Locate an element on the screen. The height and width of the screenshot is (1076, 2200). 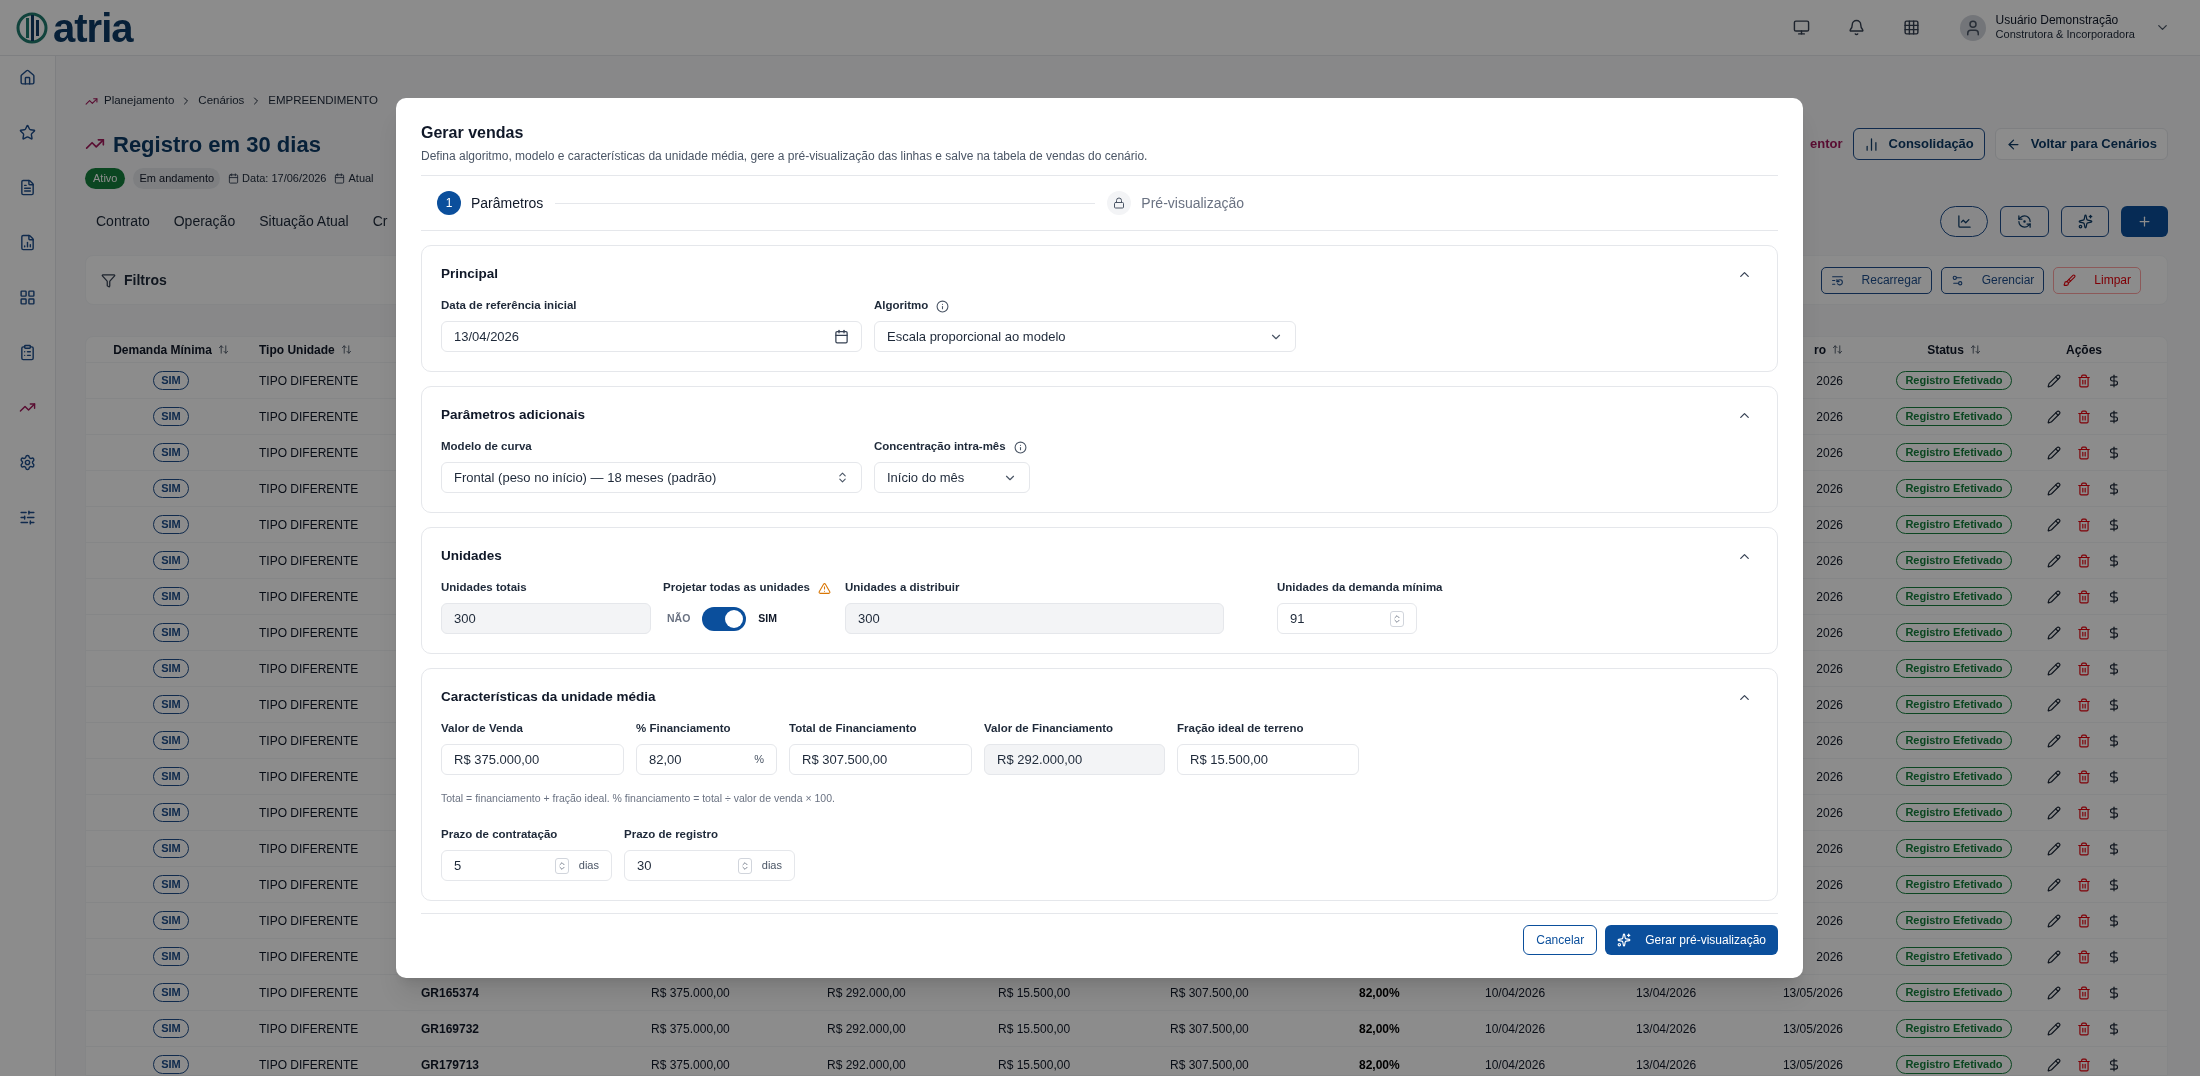
refresh-button is located at coordinates (2024, 221).